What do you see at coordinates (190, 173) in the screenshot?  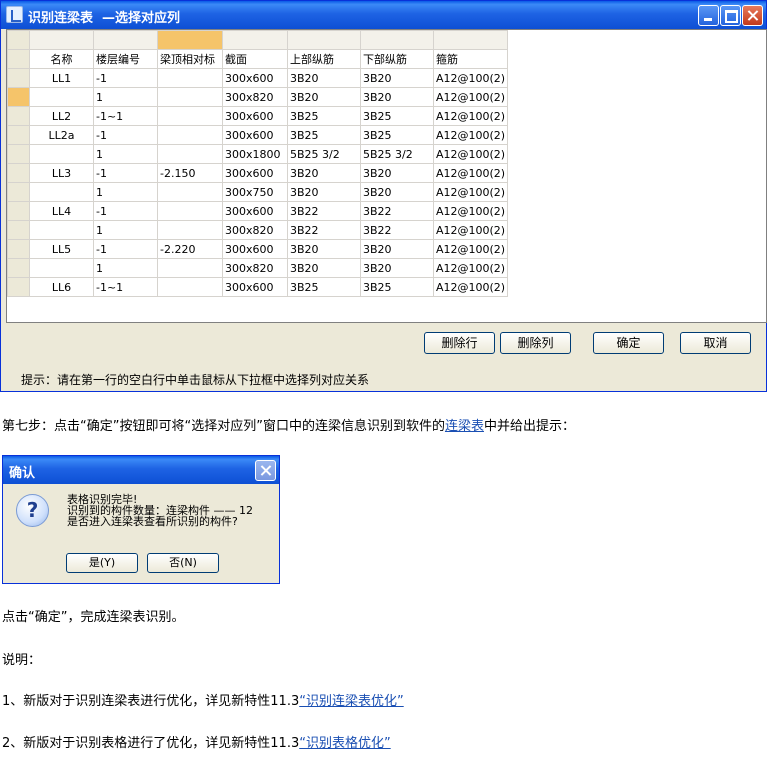 I see `table-cell: -2.150` at bounding box center [190, 173].